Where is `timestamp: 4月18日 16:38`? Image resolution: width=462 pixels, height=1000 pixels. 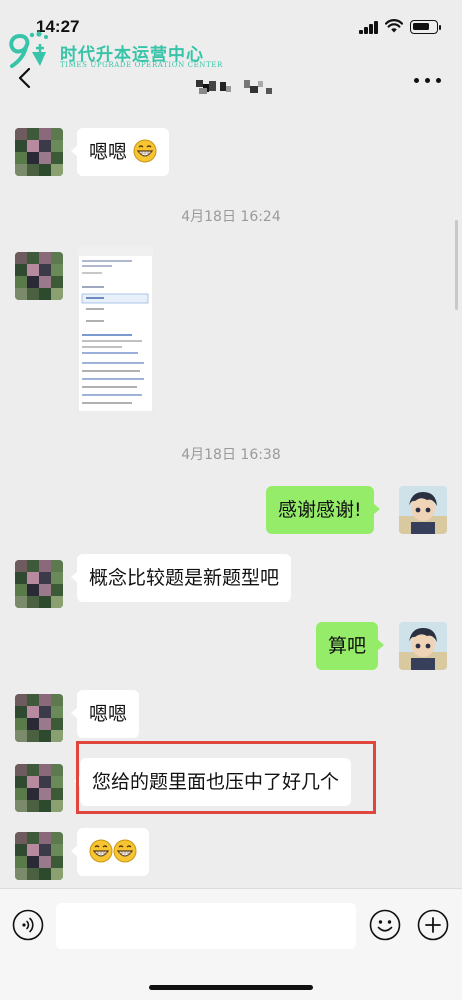
timestamp: 4月18日 16:38 is located at coordinates (231, 455).